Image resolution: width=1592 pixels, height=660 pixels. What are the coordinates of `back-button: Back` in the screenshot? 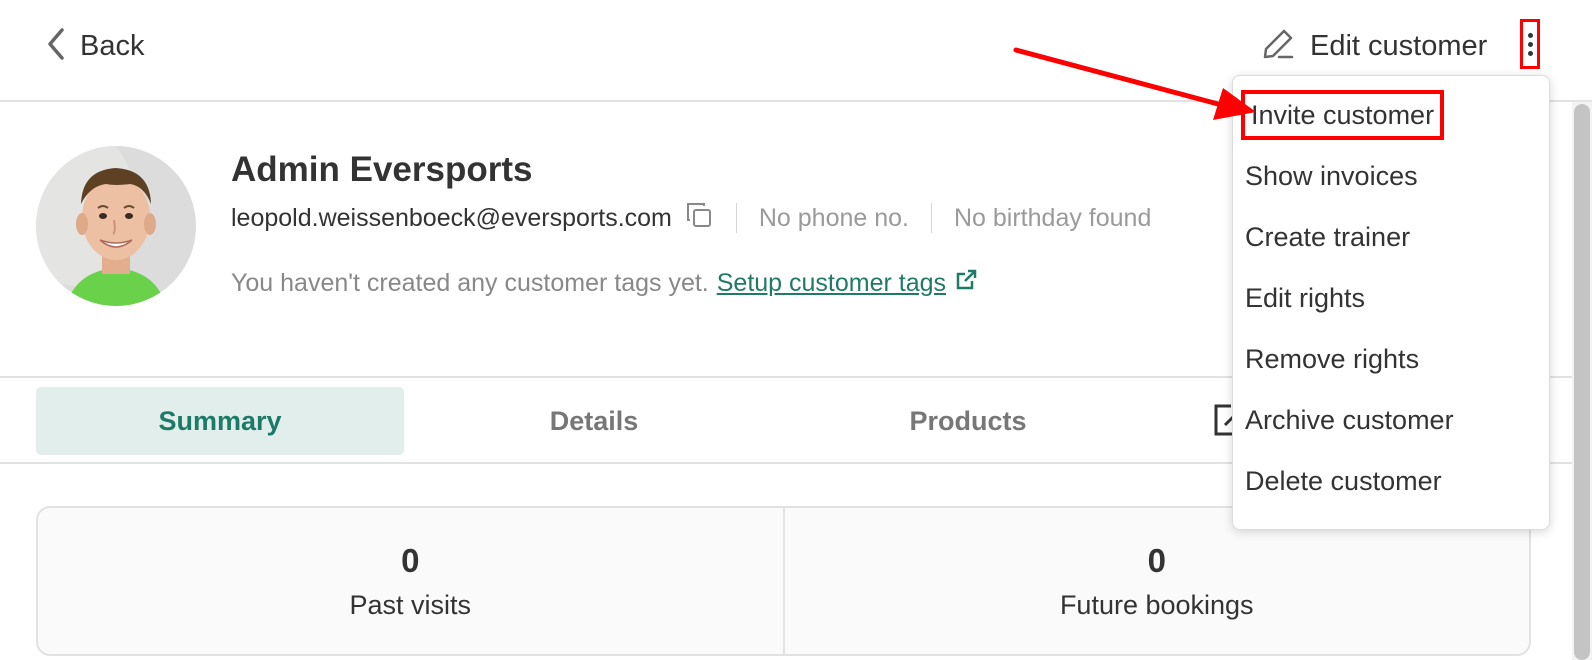 It's located at (95, 46).